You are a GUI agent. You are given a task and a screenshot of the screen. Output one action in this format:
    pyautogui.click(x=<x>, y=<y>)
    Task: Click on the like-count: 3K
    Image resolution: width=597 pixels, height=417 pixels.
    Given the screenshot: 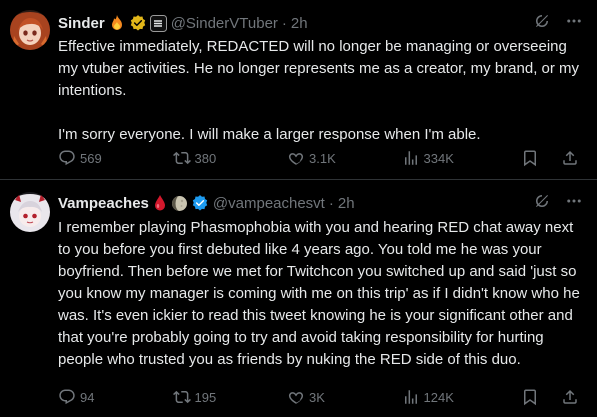 What is the action you would take?
    pyautogui.click(x=317, y=397)
    